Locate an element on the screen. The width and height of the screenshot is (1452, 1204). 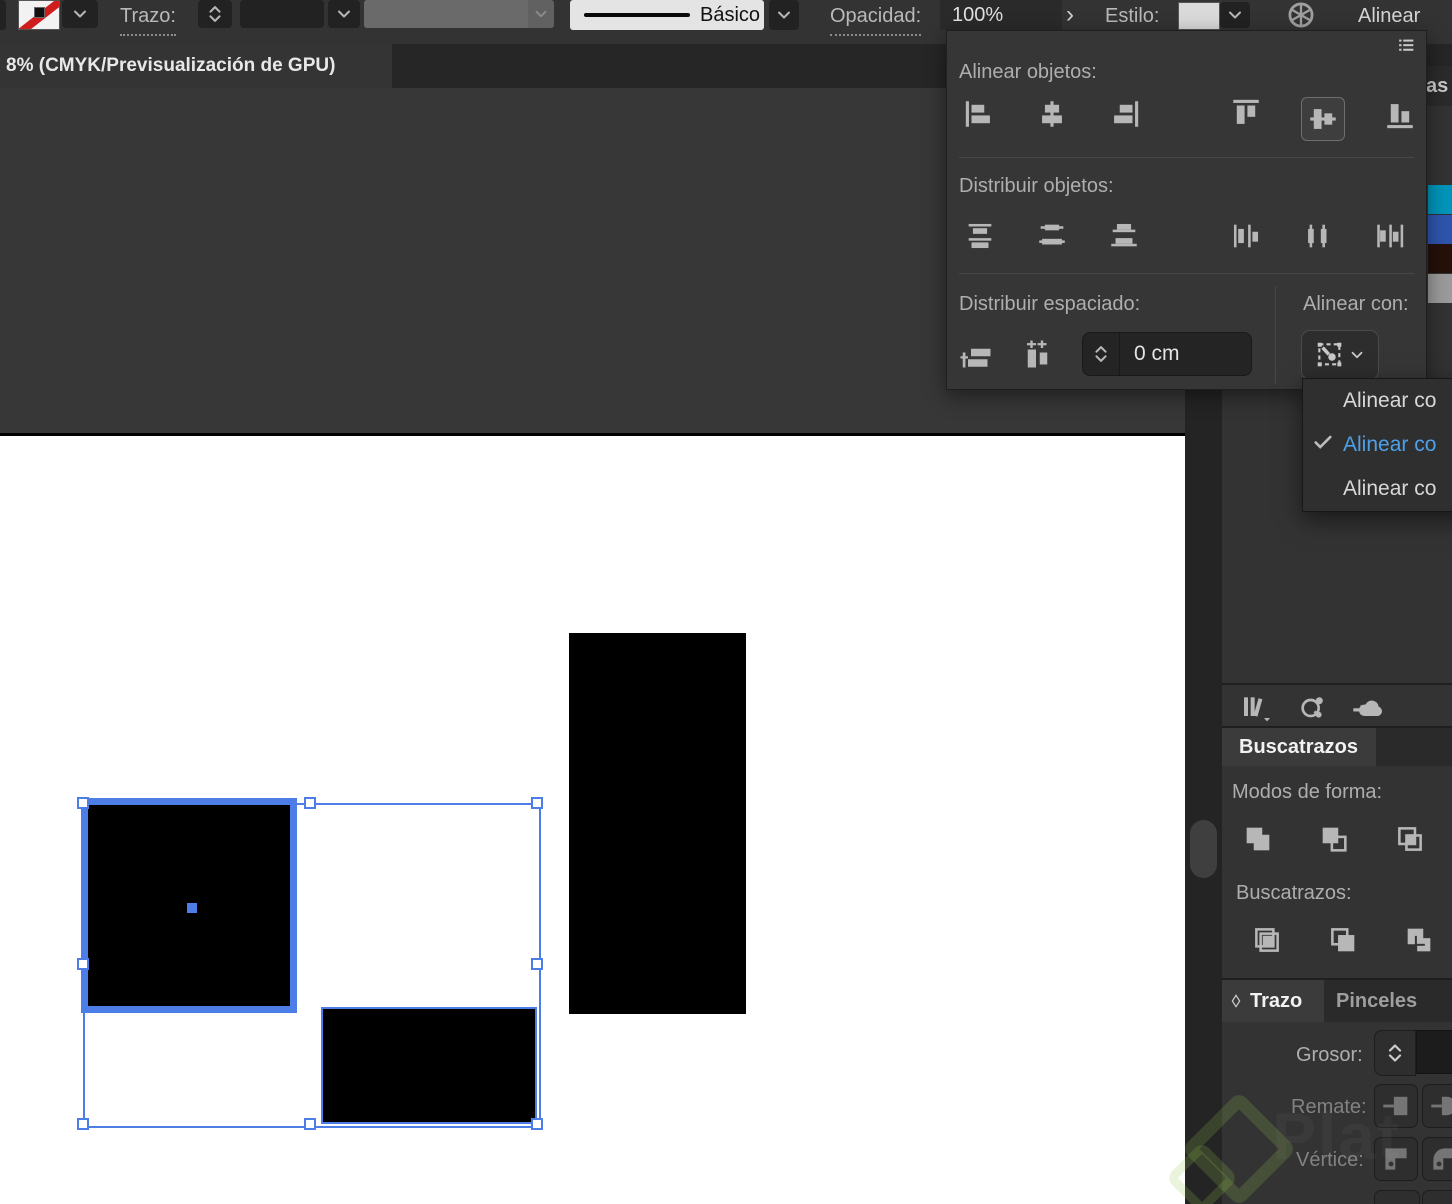
dist-v-bottom-icon is located at coordinates (1124, 236).